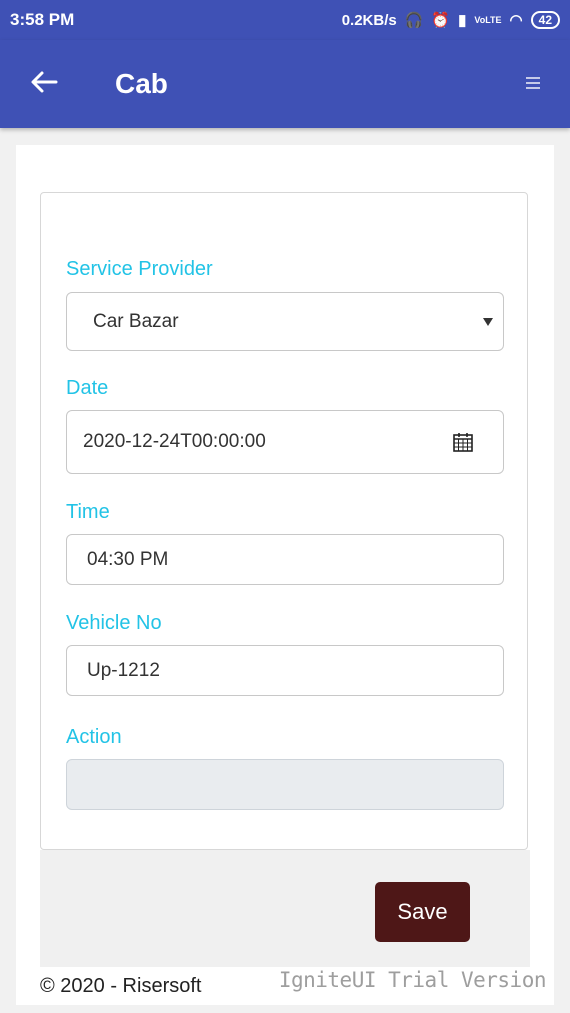 The image size is (570, 1013). I want to click on page-title: Cab, so click(141, 83).